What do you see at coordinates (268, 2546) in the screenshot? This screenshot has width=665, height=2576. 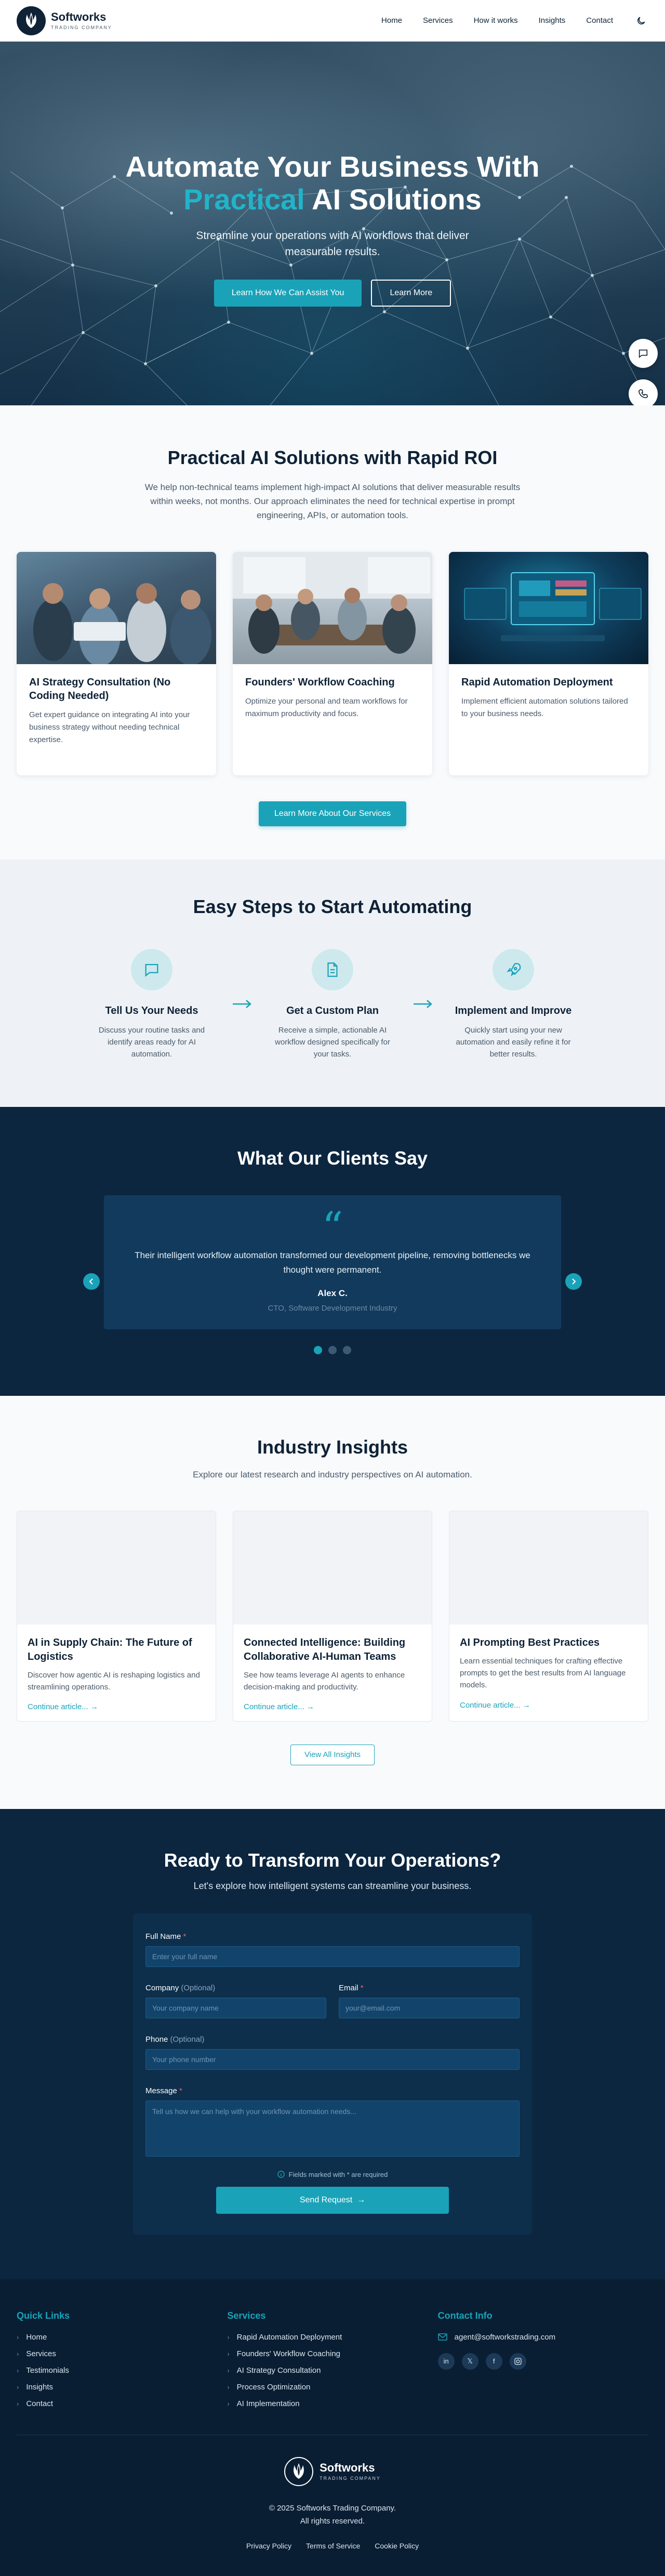 I see `privacy-policy-link: Privacy Policy` at bounding box center [268, 2546].